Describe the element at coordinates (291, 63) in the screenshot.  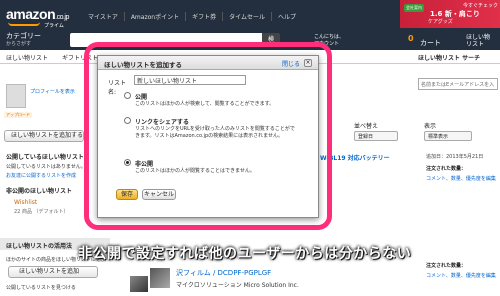
I see `dialog-close-link: 閉じる` at that location.